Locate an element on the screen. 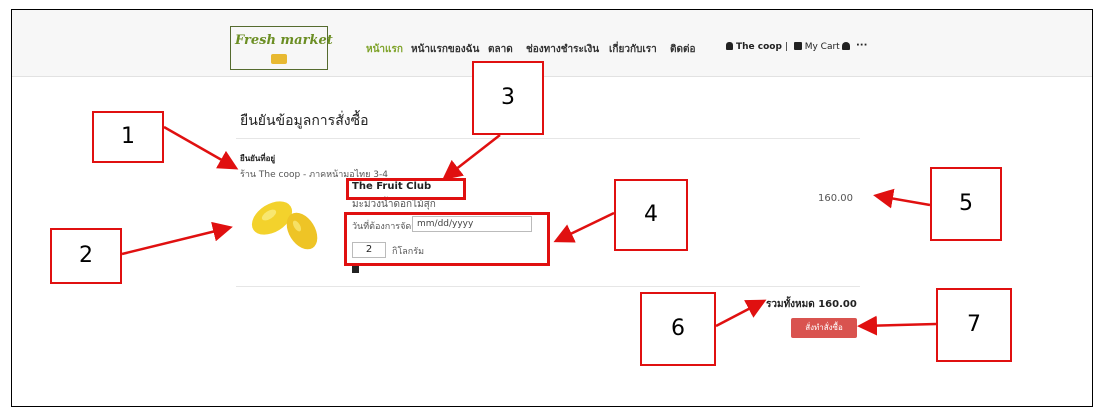 The width and height of the screenshot is (1105, 413). user-name: The coop is located at coordinates (759, 47).